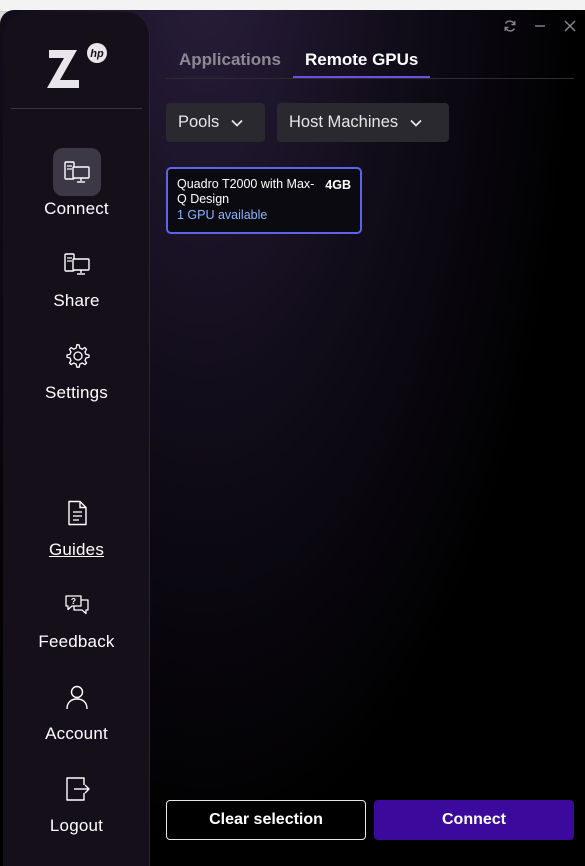  Describe the element at coordinates (76, 208) in the screenshot. I see `sidebar-item-label: Connect` at that location.